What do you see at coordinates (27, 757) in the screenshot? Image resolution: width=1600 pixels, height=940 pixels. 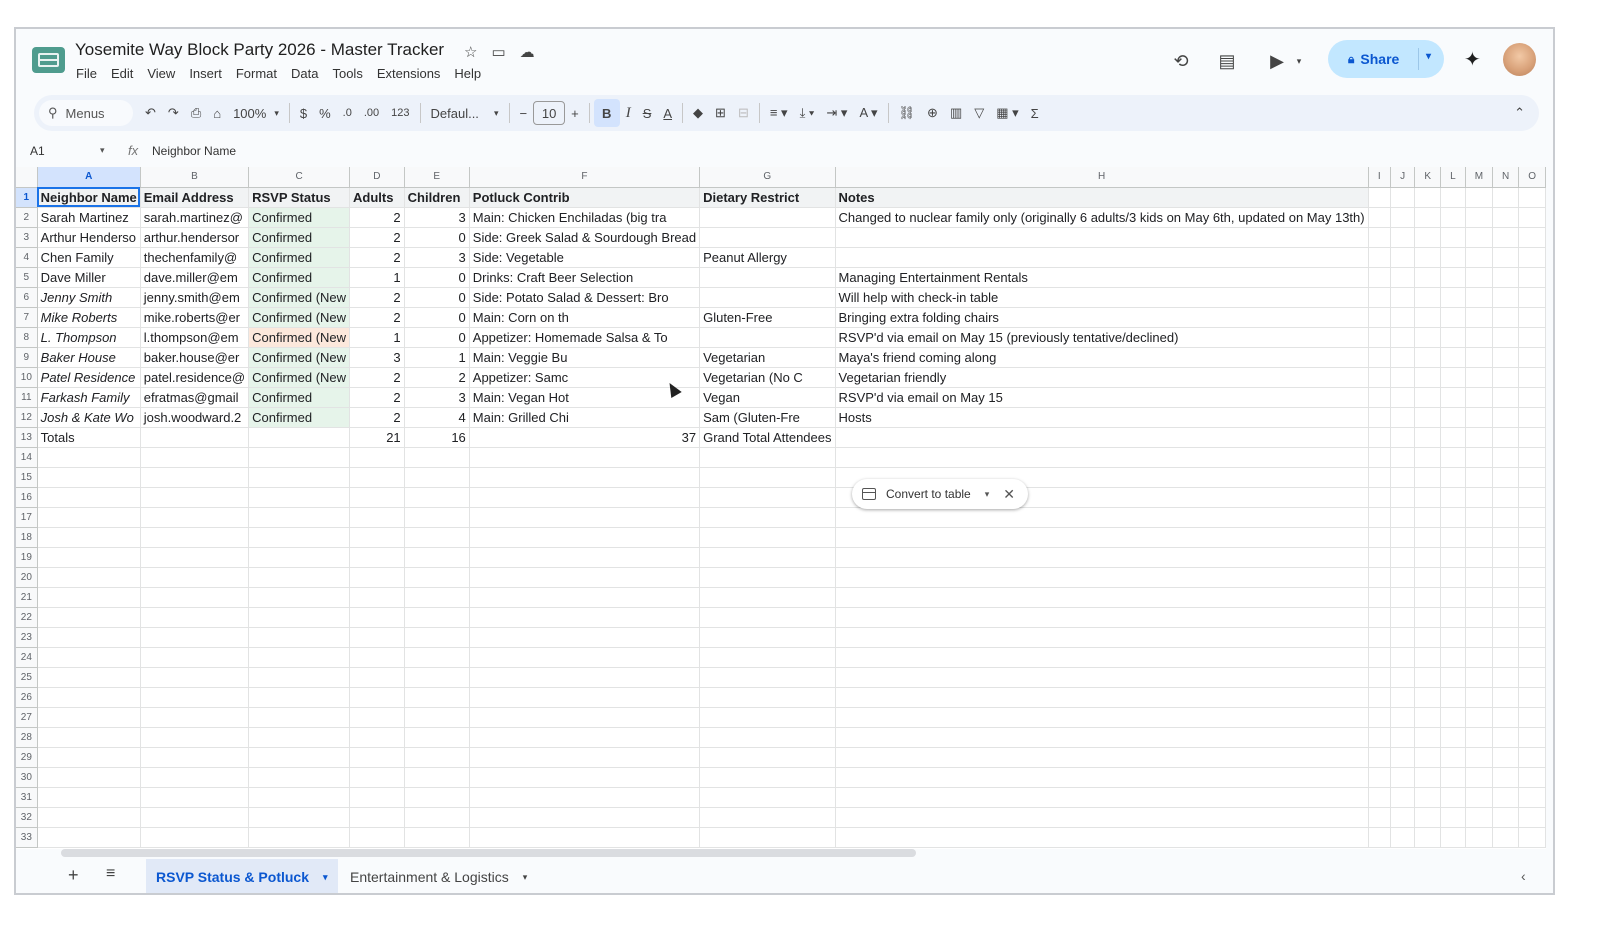 I see `row-header: 29` at bounding box center [27, 757].